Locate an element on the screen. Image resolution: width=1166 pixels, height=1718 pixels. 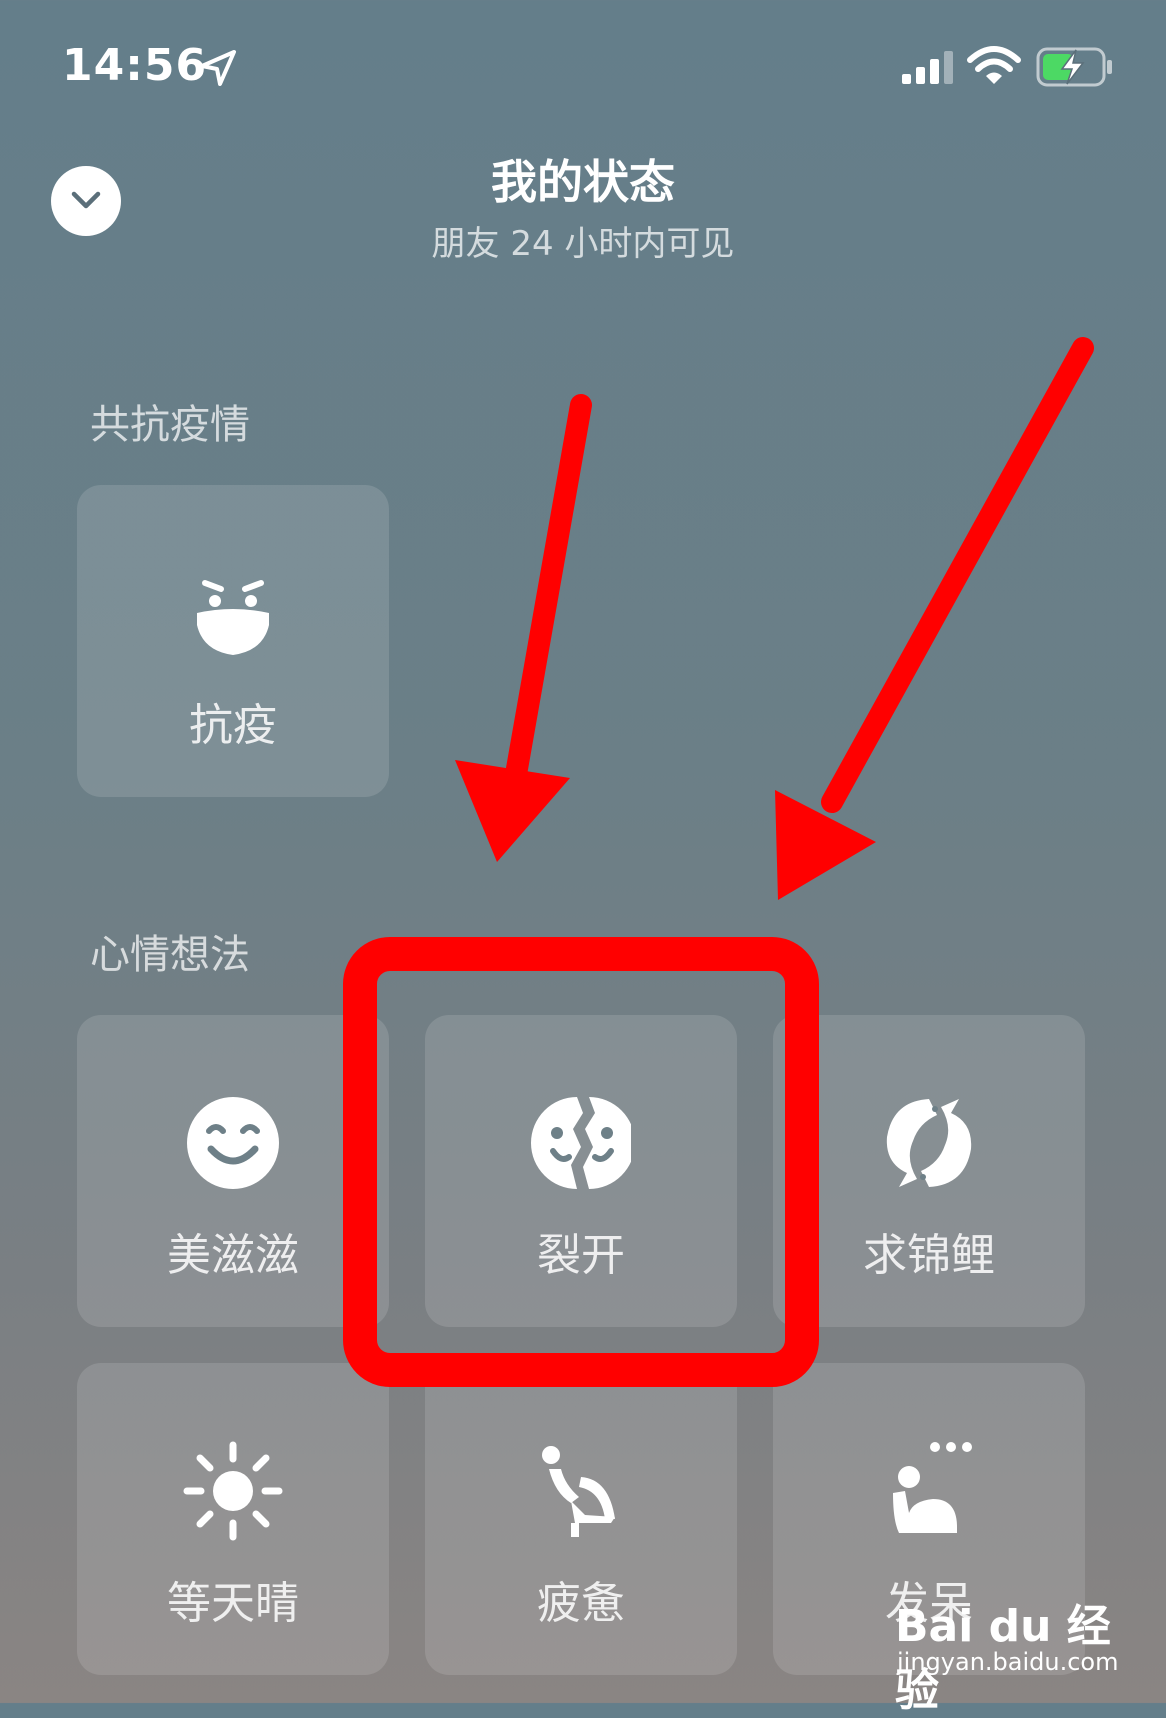
status-tile-label: 裂开 is located at coordinates (581, 1255).